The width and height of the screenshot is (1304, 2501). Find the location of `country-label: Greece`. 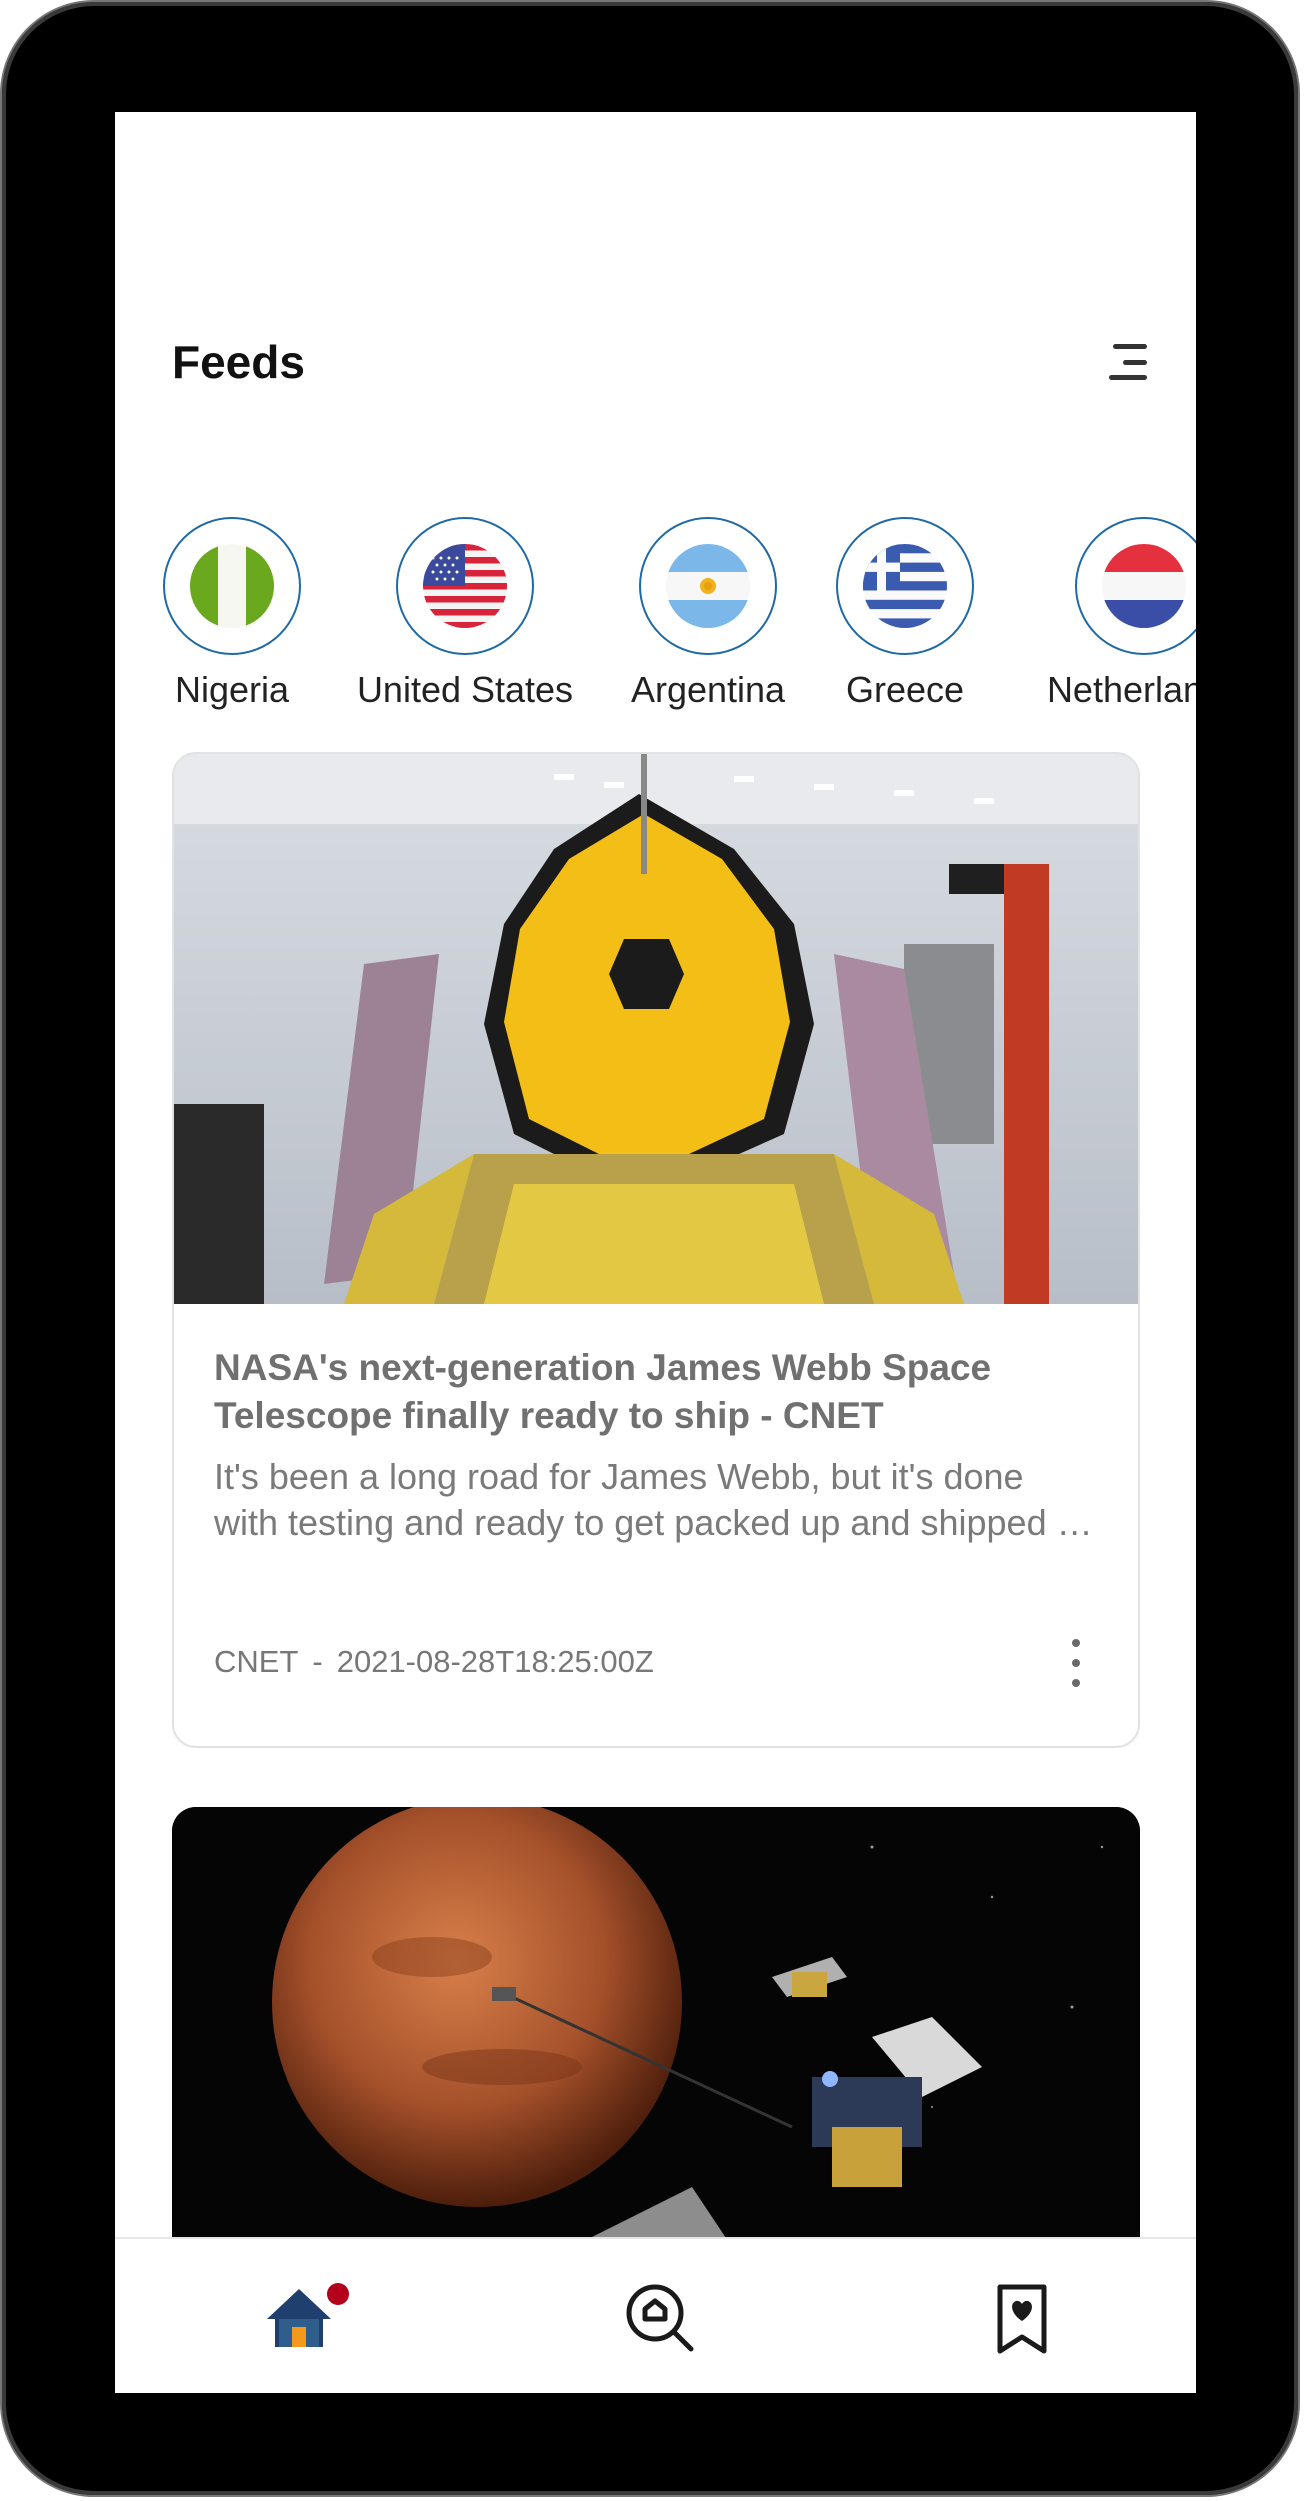

country-label: Greece is located at coordinates (905, 689).